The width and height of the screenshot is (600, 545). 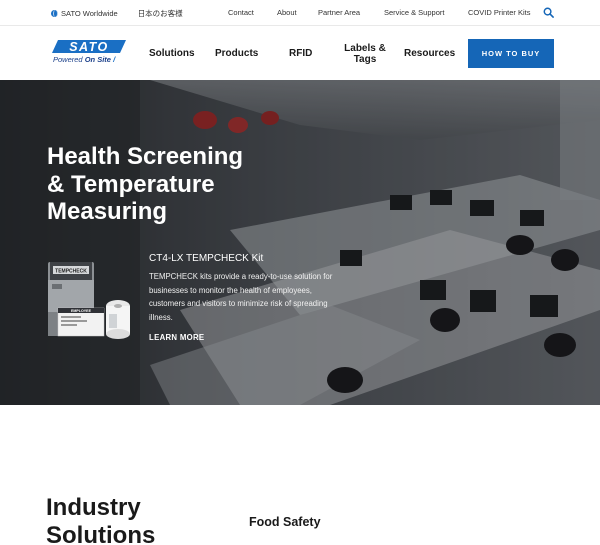 I want to click on logo-tagline-suffix: /, so click(x=114, y=59).